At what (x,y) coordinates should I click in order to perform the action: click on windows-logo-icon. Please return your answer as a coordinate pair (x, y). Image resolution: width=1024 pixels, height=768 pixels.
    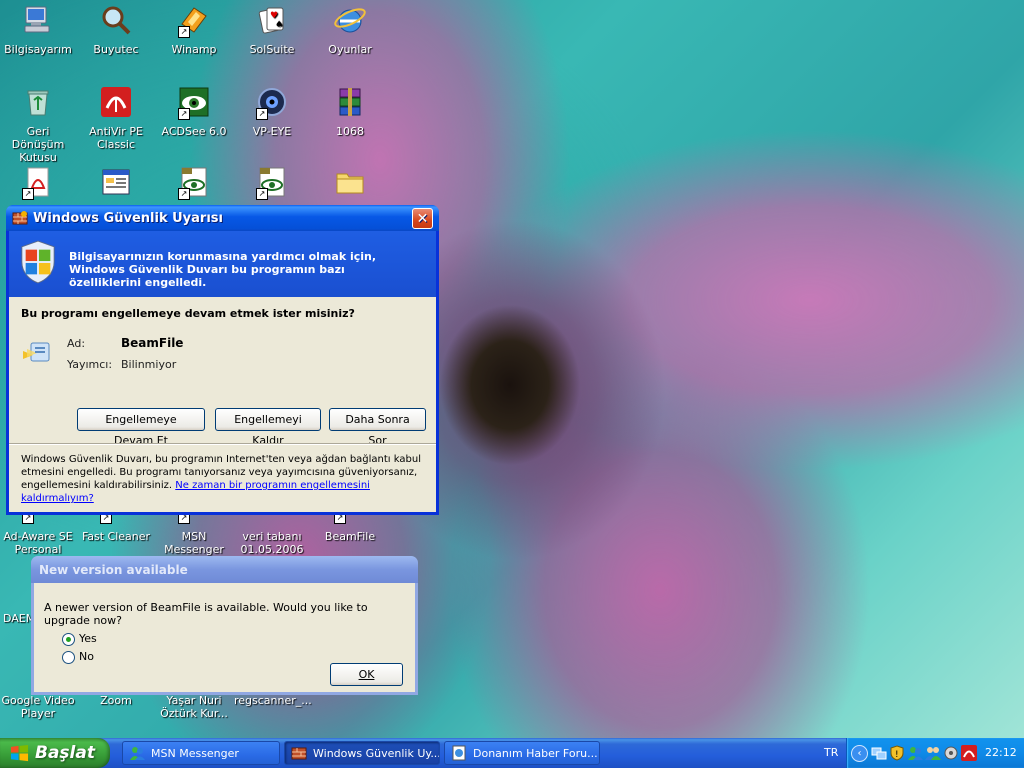
    Looking at the image, I should click on (19, 752).